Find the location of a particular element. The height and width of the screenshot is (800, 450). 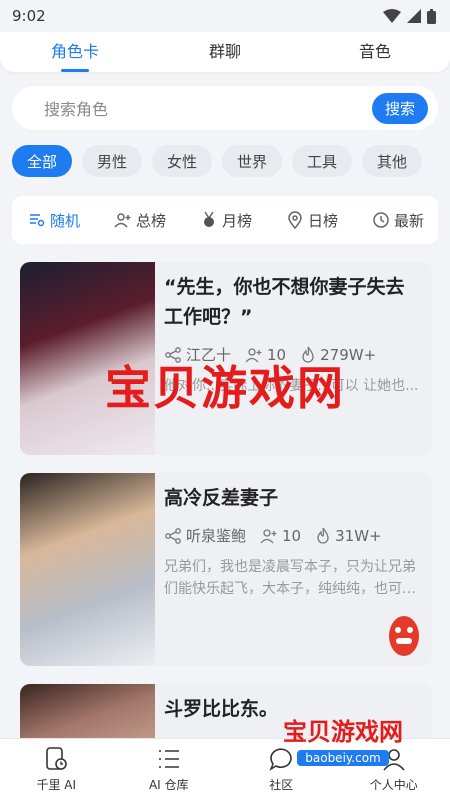

clock-icon is located at coordinates (381, 220).